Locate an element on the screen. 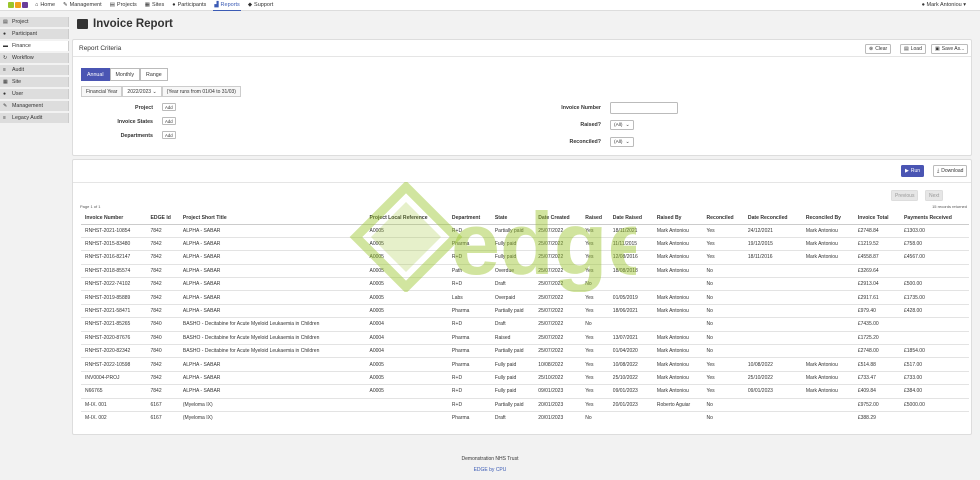 This screenshot has height=480, width=980. sidebar-item-audit: ≡ Audit is located at coordinates (34, 70).